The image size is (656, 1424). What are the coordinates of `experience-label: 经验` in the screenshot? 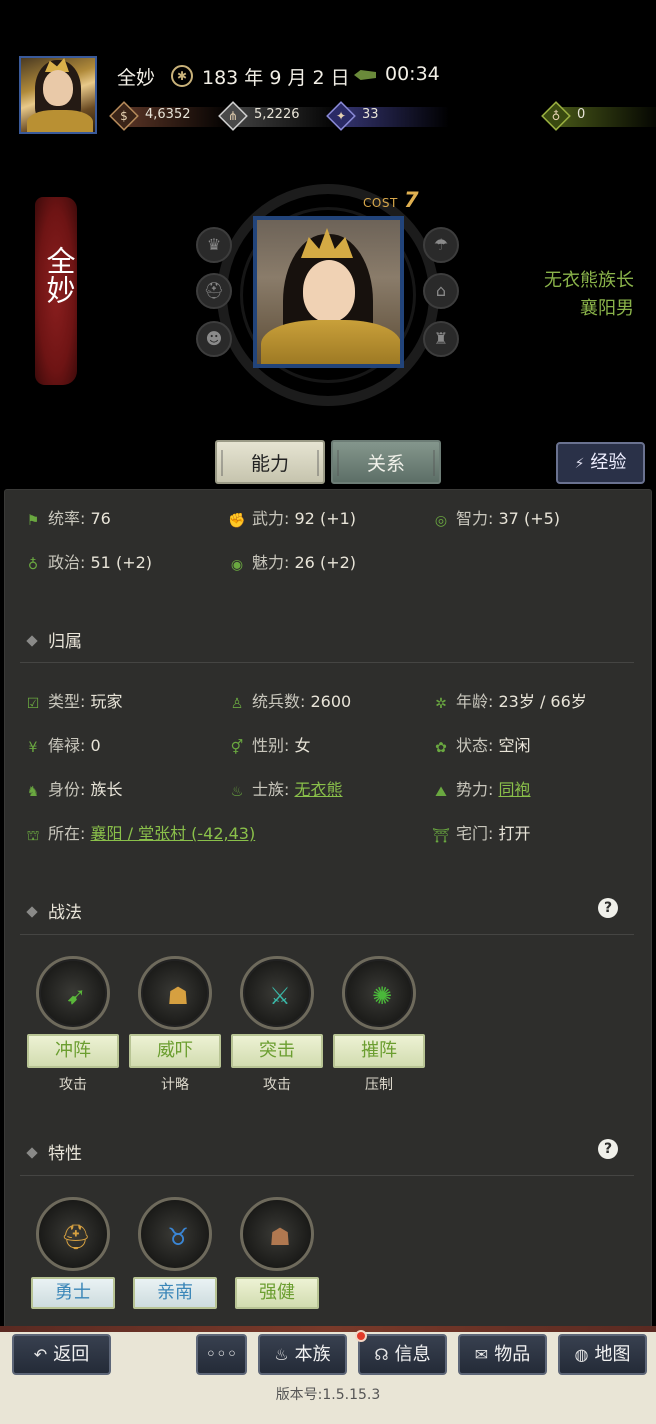 It's located at (608, 462).